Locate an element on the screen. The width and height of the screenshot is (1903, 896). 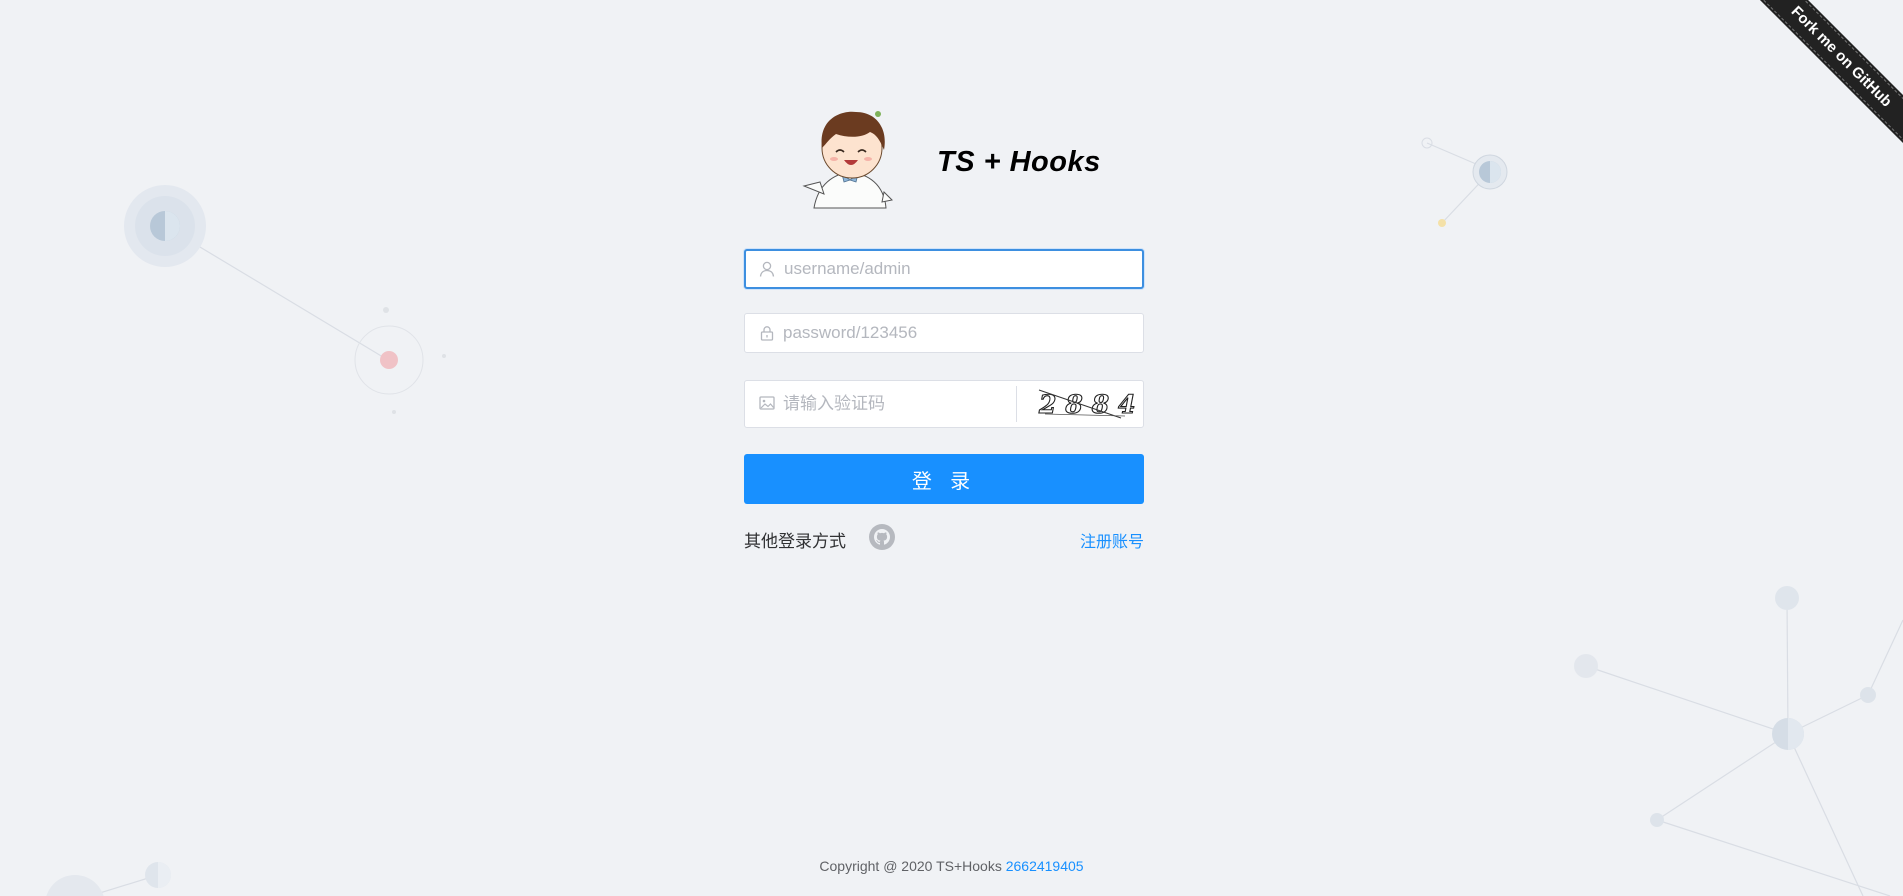
user-icon is located at coordinates (767, 269).